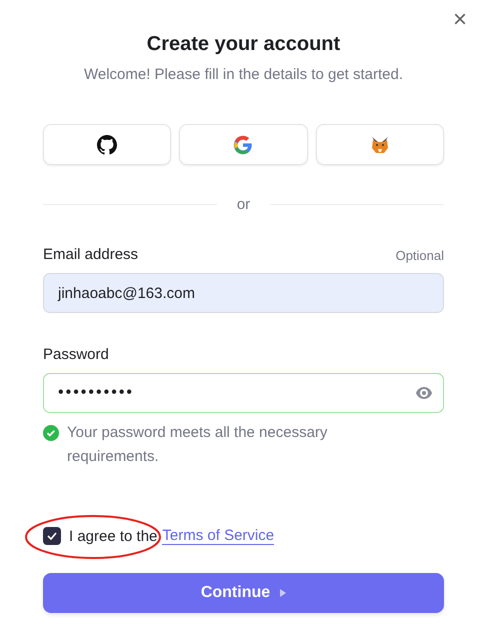  Describe the element at coordinates (243, 293) in the screenshot. I see `email-field: jinhaoabc@163.com` at that location.